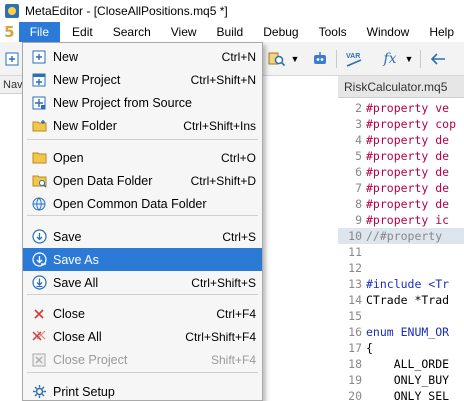 The image size is (464, 401). I want to click on menu-item-new-project: New Project Ctrl+Shift+N, so click(142, 79).